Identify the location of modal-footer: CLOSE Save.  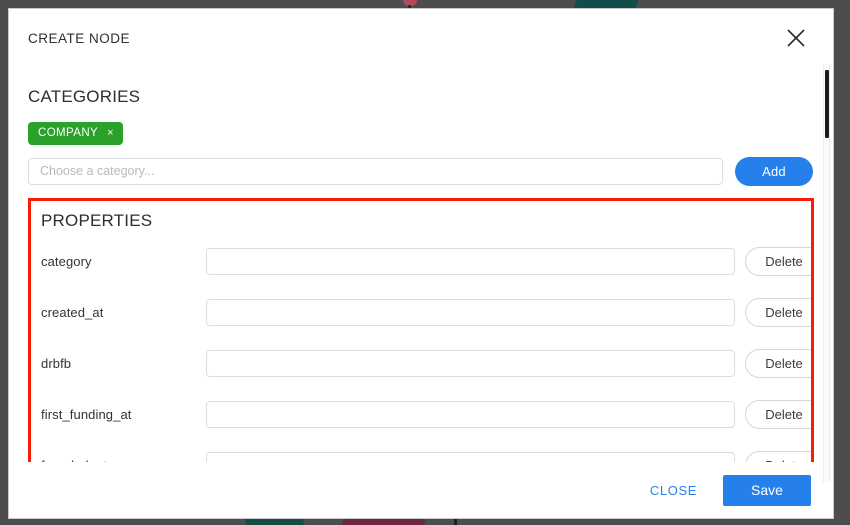
(421, 490).